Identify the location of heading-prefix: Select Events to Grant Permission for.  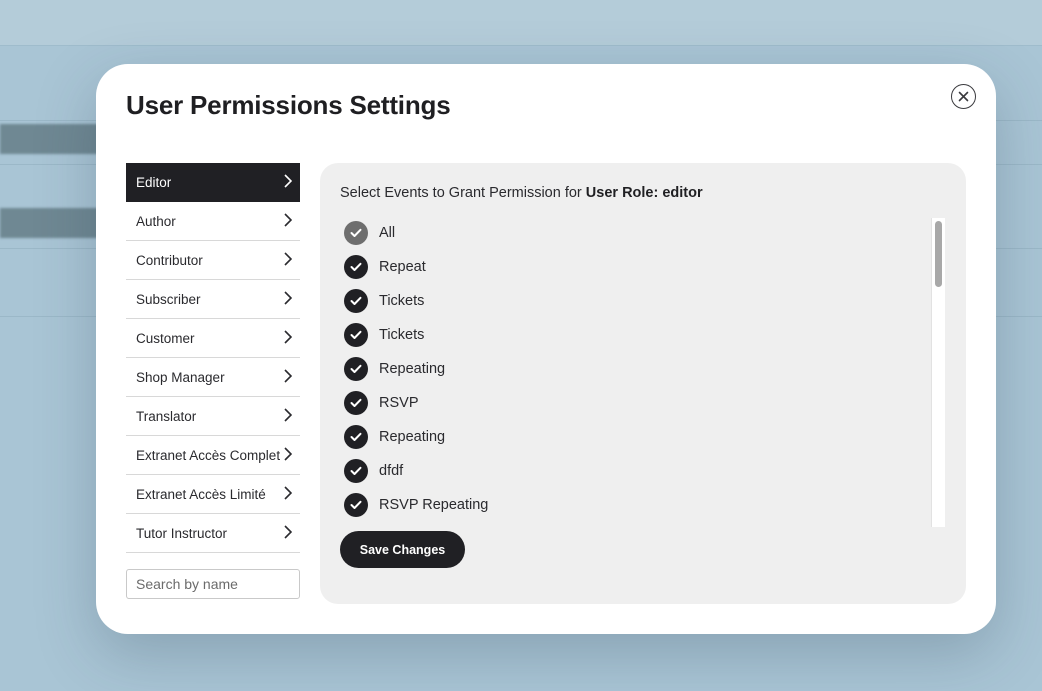
(463, 193).